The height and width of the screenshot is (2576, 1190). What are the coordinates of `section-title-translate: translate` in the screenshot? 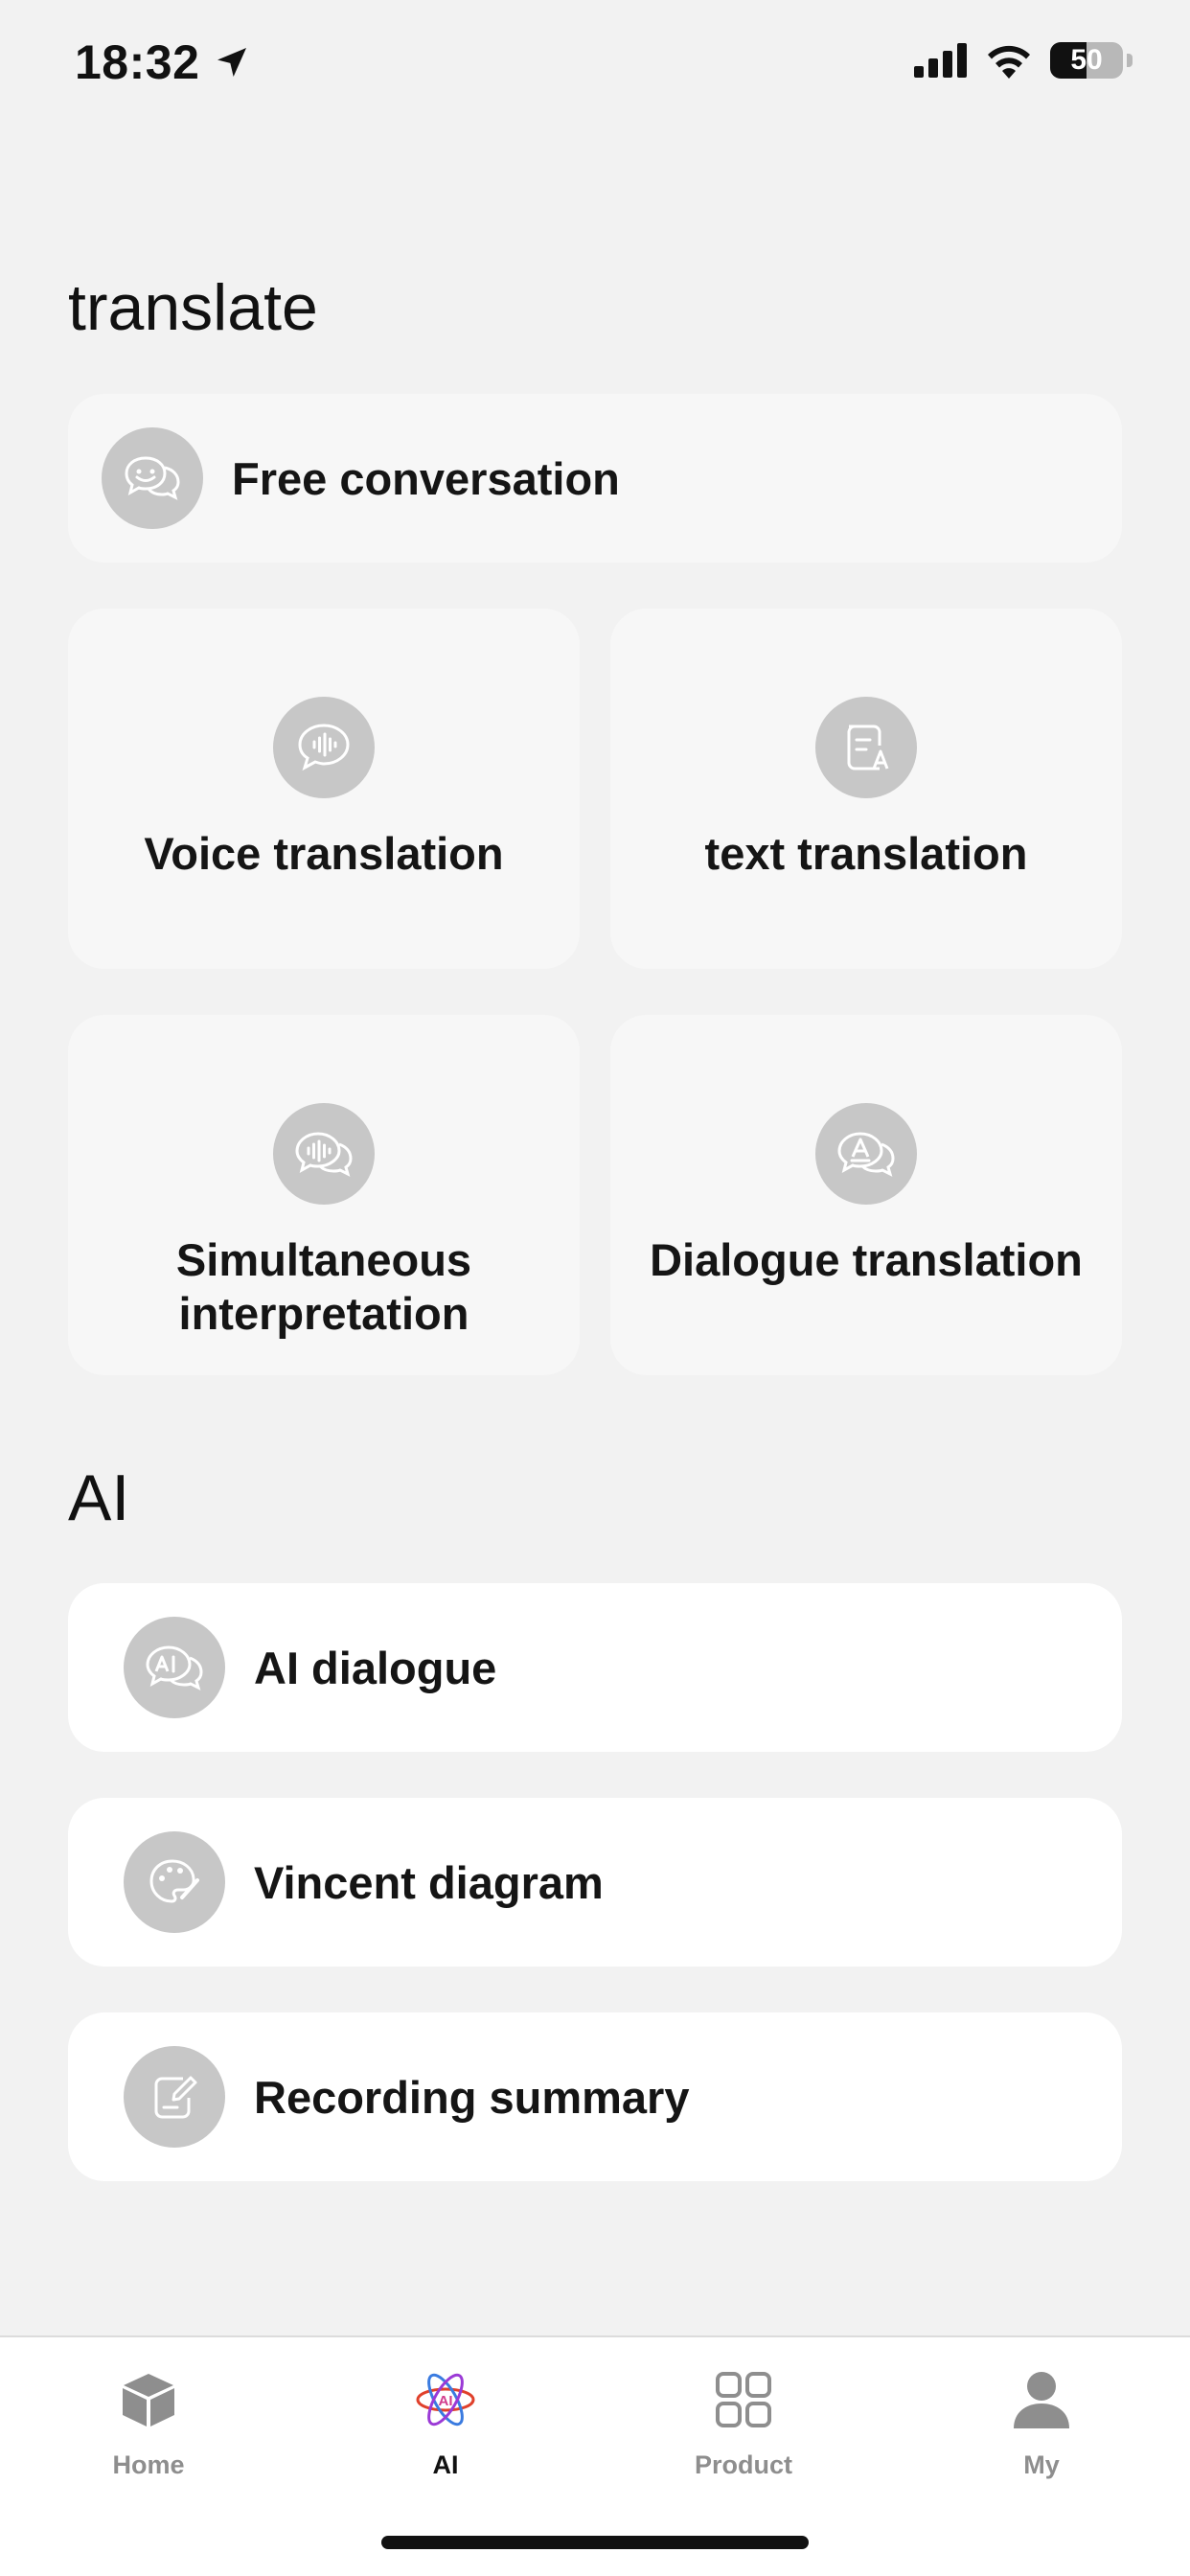 It's located at (193, 307).